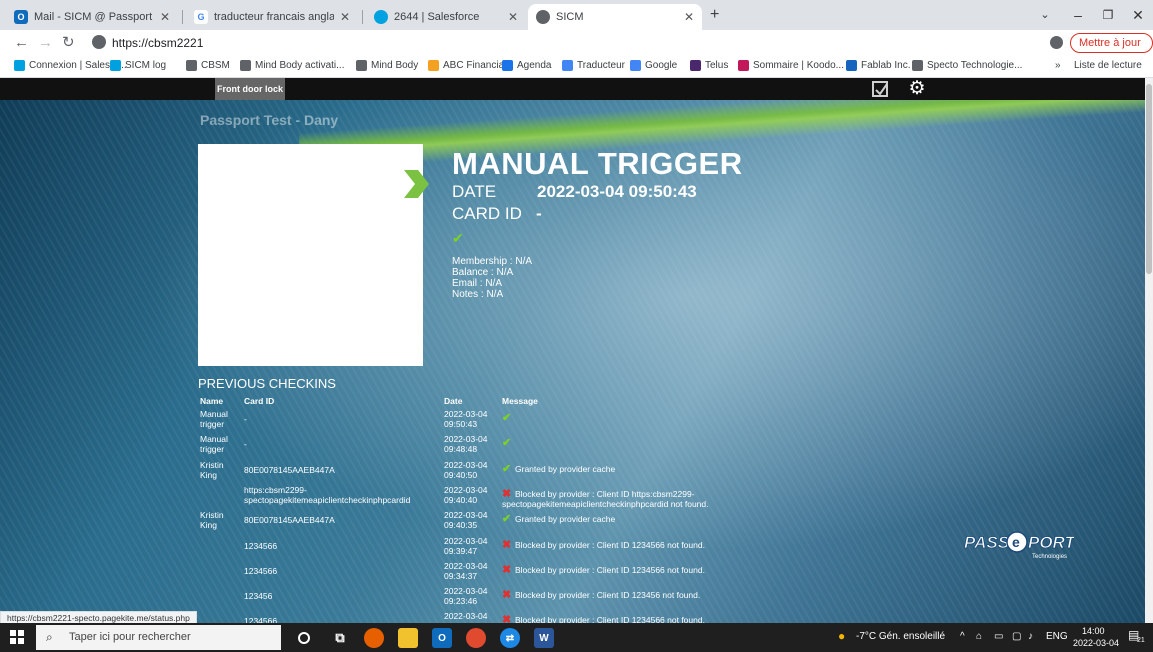 The width and height of the screenshot is (1153, 652). Describe the element at coordinates (593, 65) in the screenshot. I see `bookmark-item: Traducteur` at that location.